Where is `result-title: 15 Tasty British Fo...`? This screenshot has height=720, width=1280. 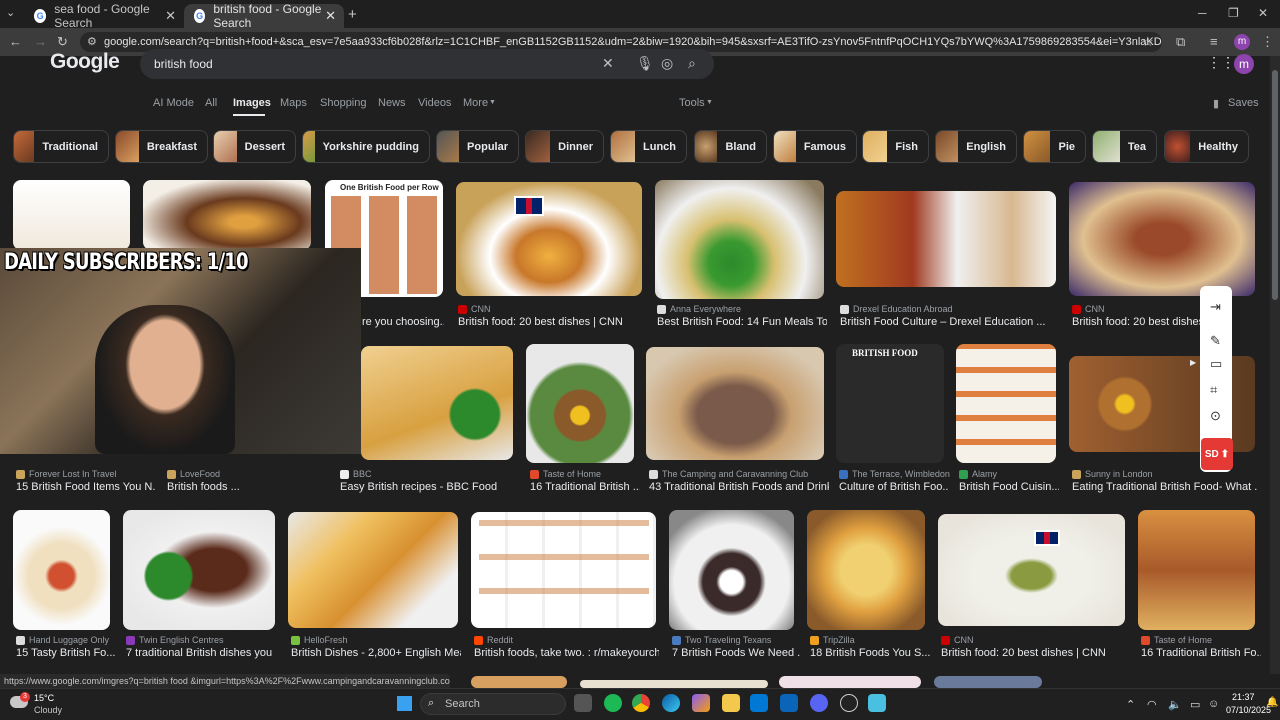
result-title: 15 Tasty British Fo... is located at coordinates (66, 653).